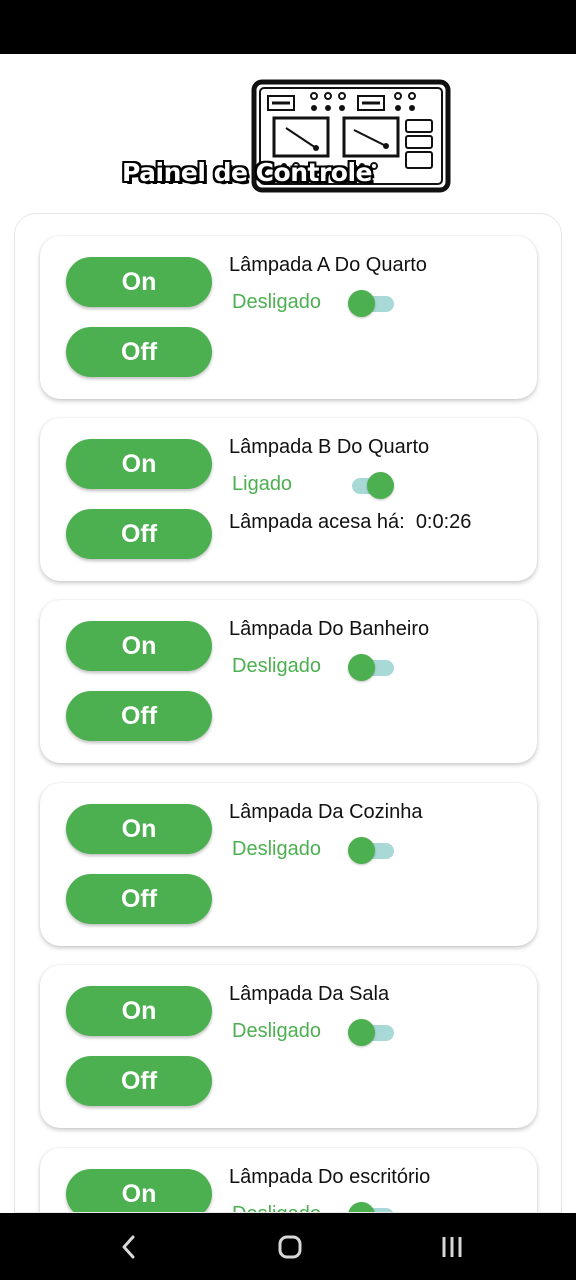  I want to click on elapsed-label: Lâmpada acesa há:, so click(317, 522).